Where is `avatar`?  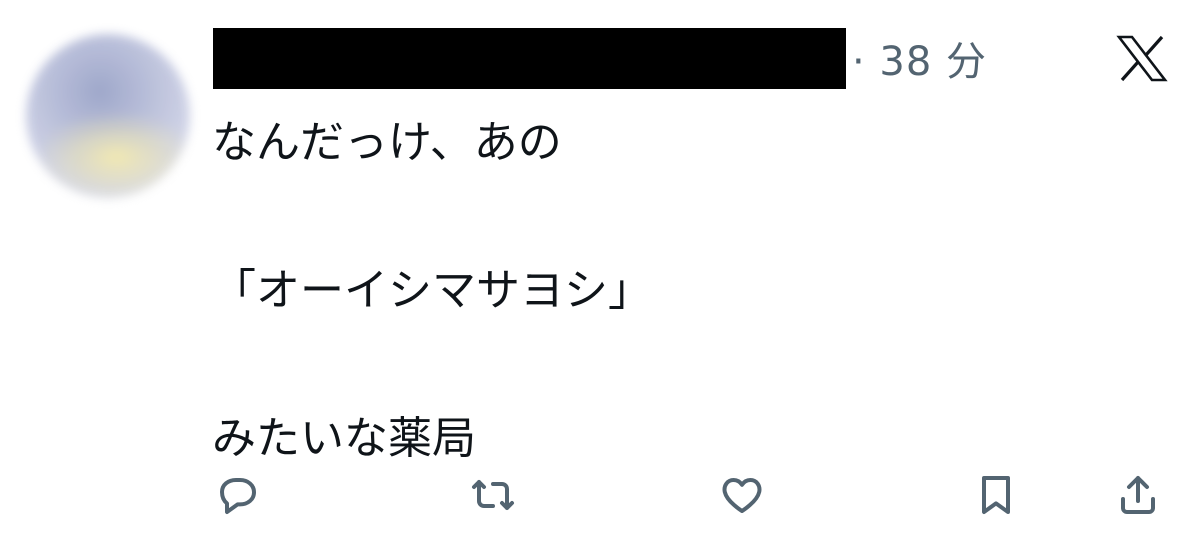
avatar is located at coordinates (108, 116).